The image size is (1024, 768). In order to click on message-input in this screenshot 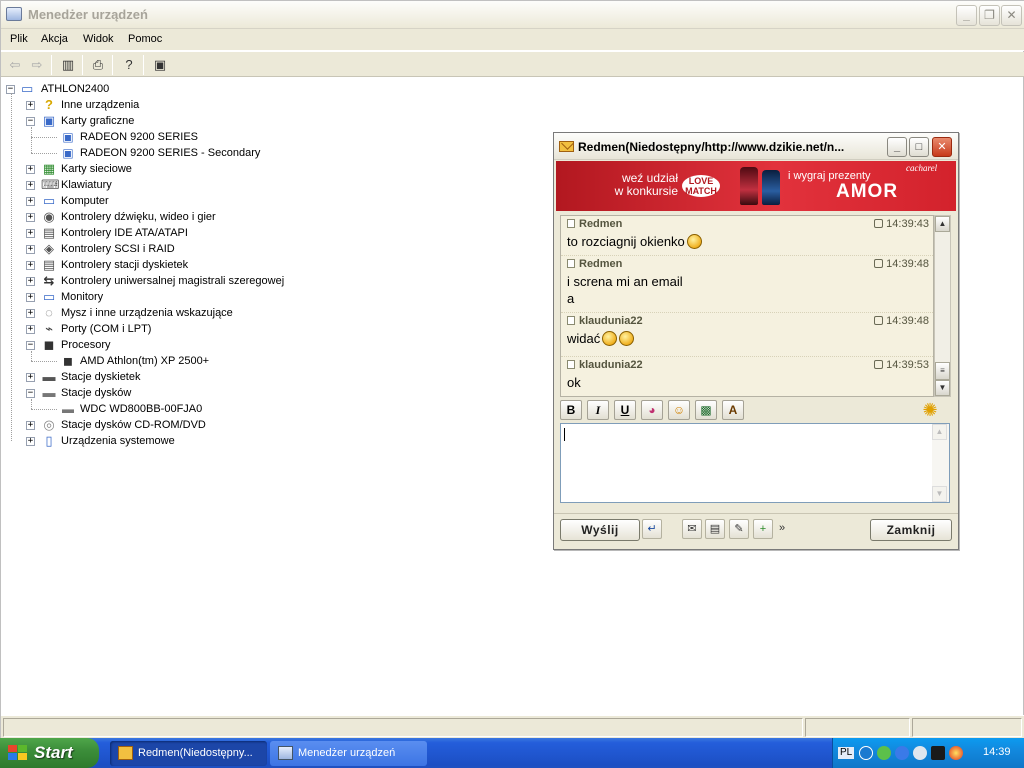, I will do `click(755, 463)`.